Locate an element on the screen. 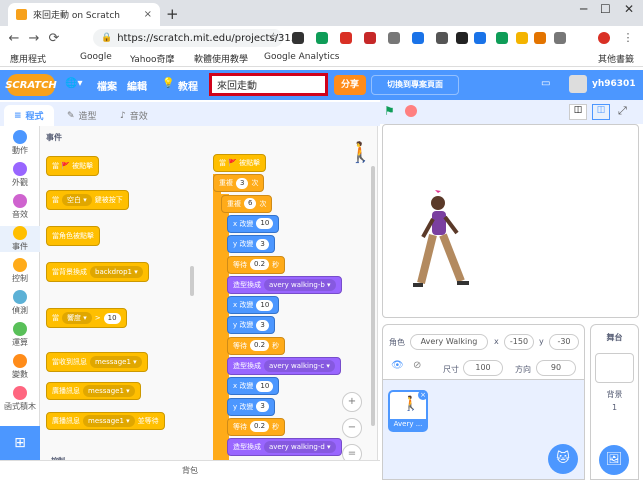 The height and width of the screenshot is (481, 643). palette-block: 廣播訊息 message1 ▾ 並等待 is located at coordinates (105, 421).